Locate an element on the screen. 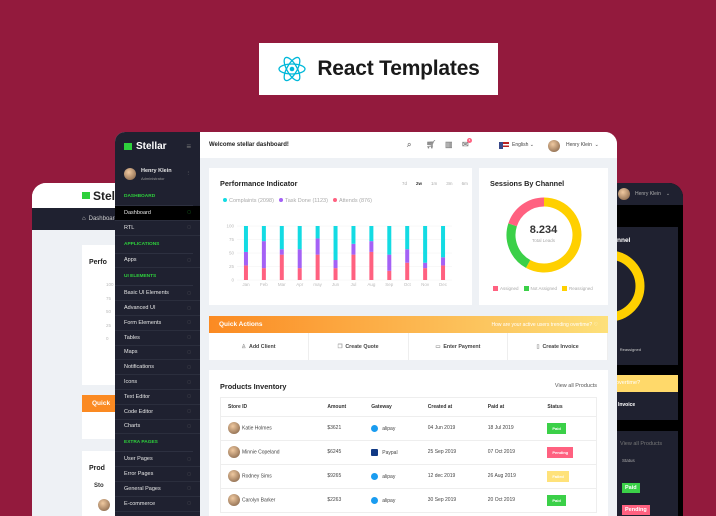 The image size is (716, 516). refresh-icon: ◌ is located at coordinates (188, 228).